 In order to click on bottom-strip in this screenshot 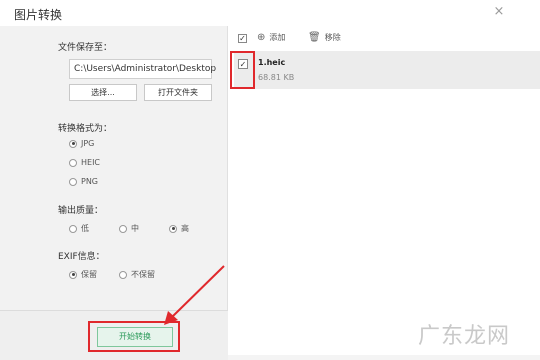, I will do `click(384, 357)`.